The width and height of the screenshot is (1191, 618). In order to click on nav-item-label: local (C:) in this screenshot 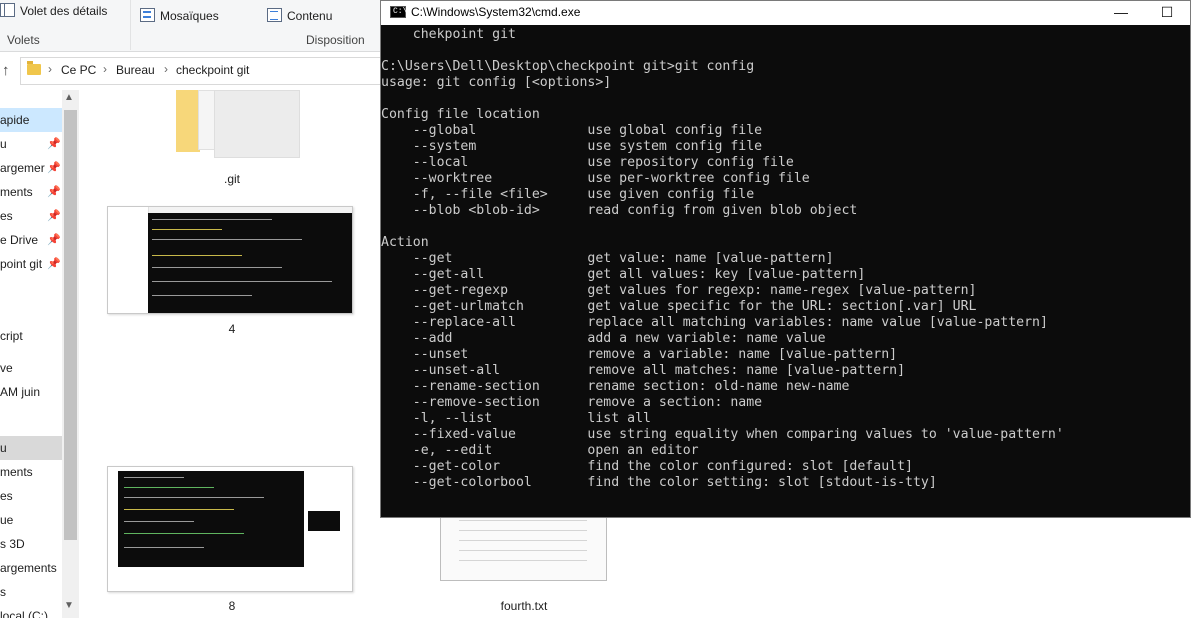, I will do `click(24, 613)`.